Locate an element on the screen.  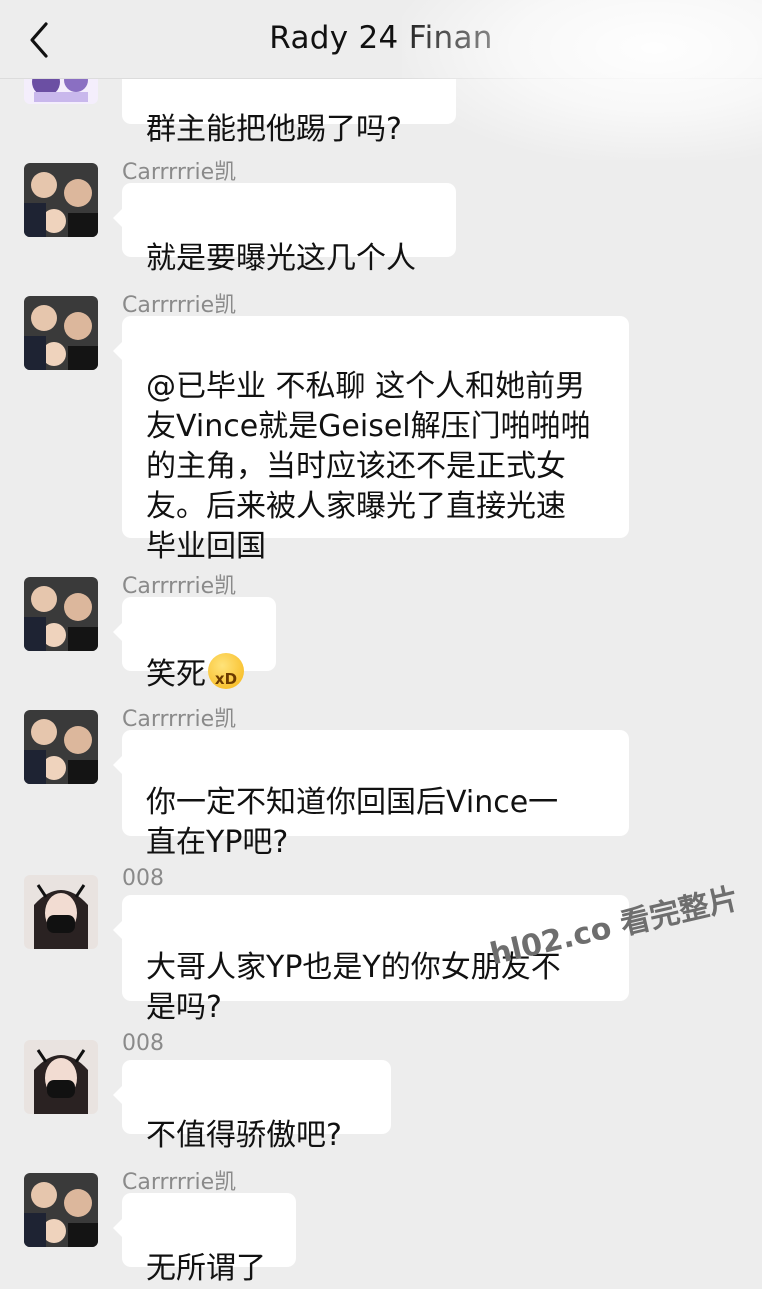
message-bubble: 不值得骄傲吧? is located at coordinates (252, 1106).